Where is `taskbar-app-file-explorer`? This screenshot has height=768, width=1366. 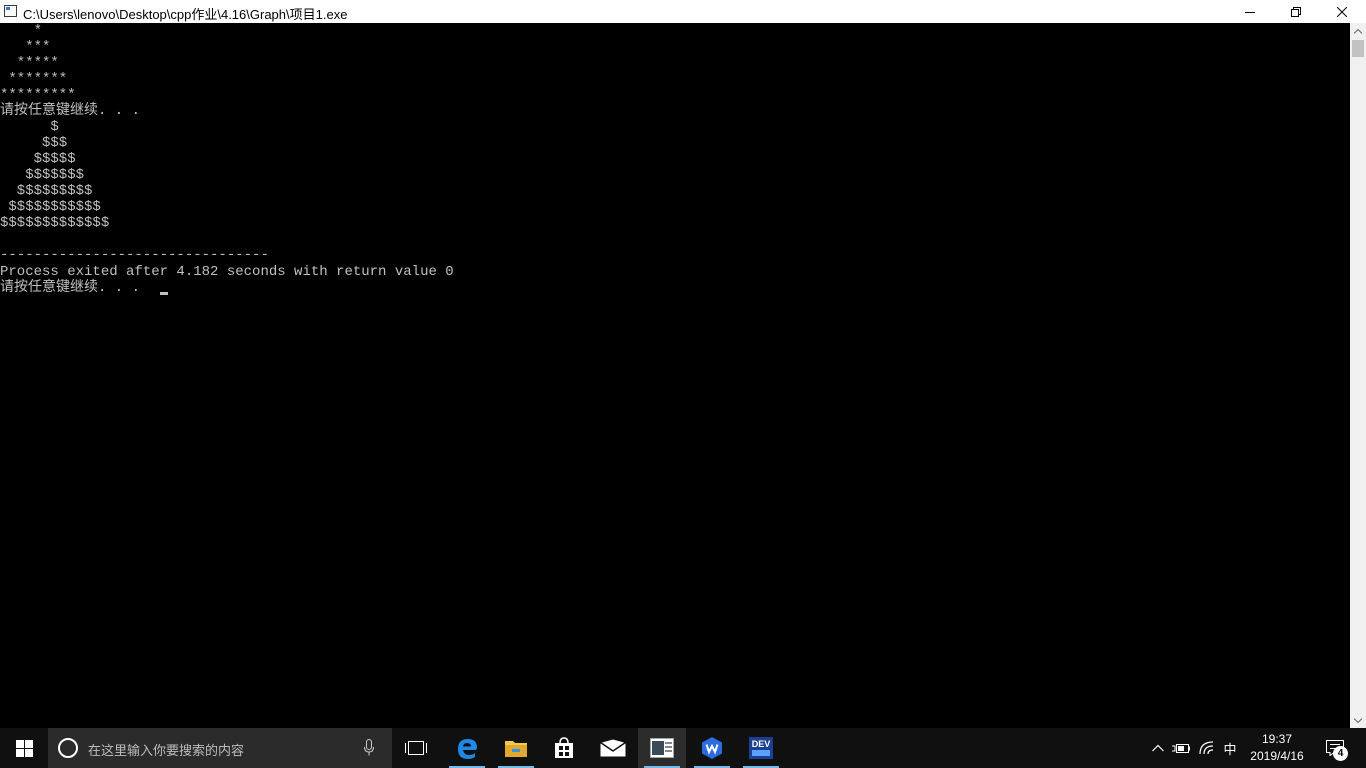
taskbar-app-file-explorer is located at coordinates (516, 748).